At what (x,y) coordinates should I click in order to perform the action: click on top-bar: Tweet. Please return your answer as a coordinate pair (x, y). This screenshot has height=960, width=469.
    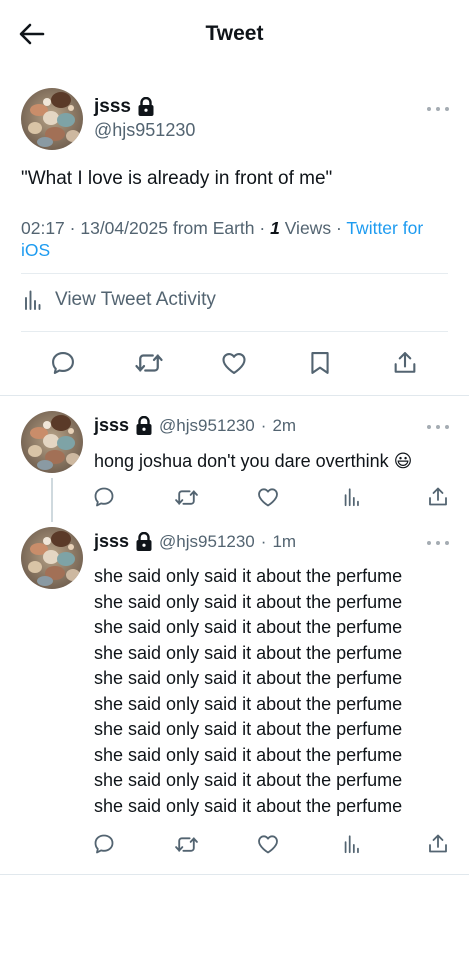
    Looking at the image, I should click on (234, 34).